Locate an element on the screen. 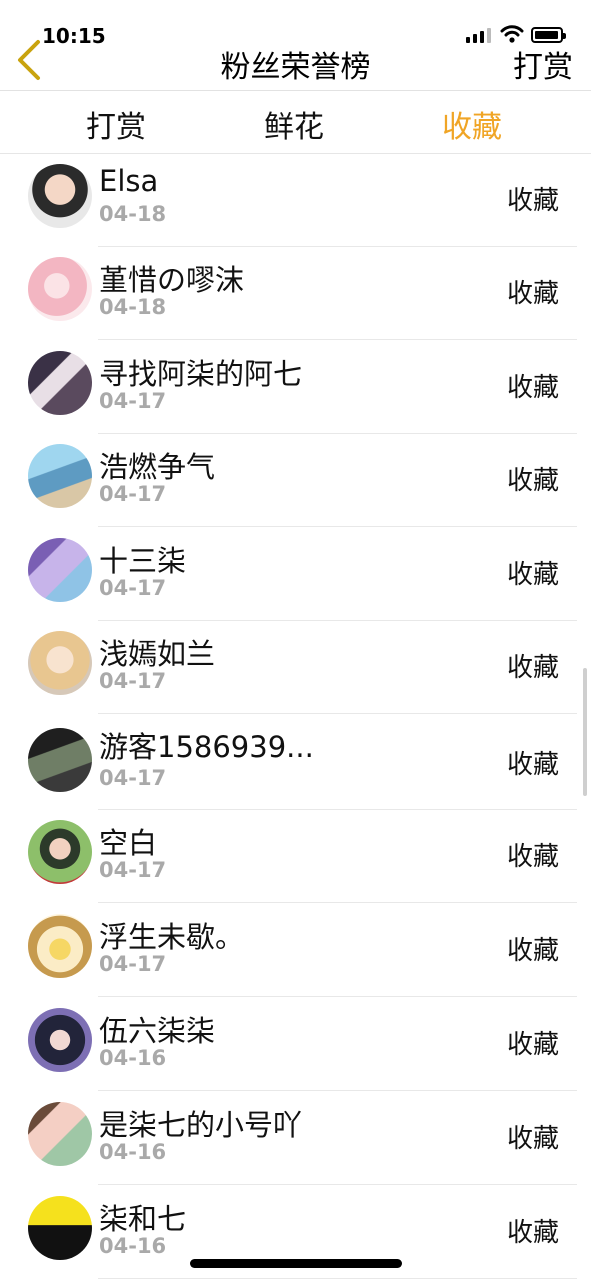  fan-name: 十三柒 is located at coordinates (143, 561).